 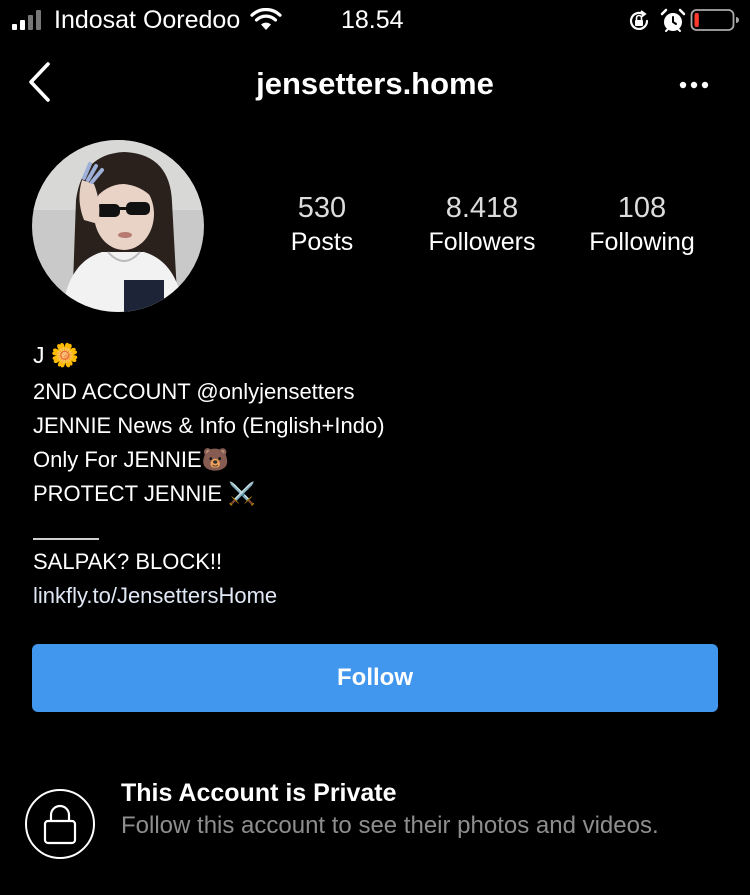 I want to click on profile-username: jensetters.home, so click(x=375, y=83).